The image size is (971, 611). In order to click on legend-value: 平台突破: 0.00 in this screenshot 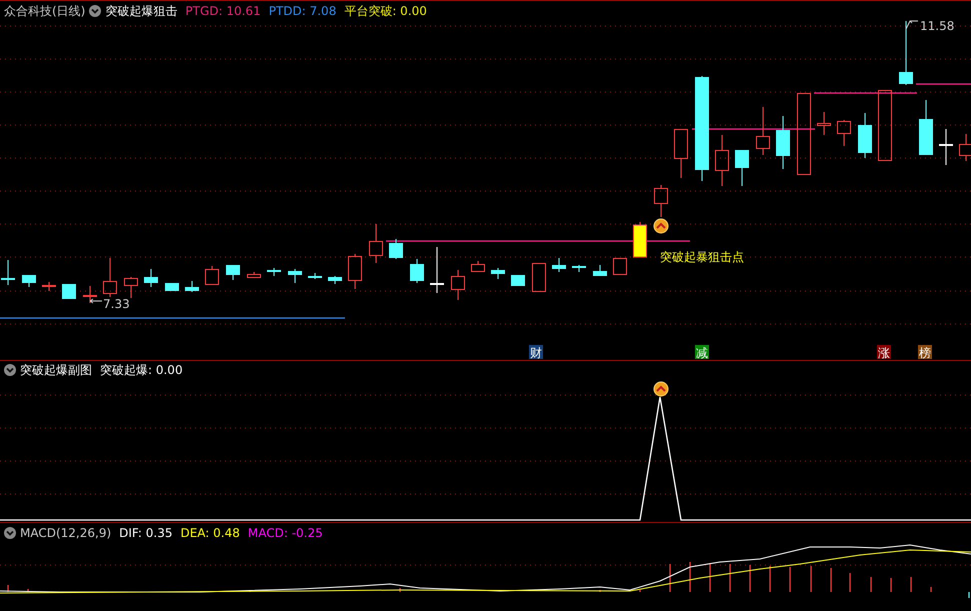, I will do `click(385, 11)`.